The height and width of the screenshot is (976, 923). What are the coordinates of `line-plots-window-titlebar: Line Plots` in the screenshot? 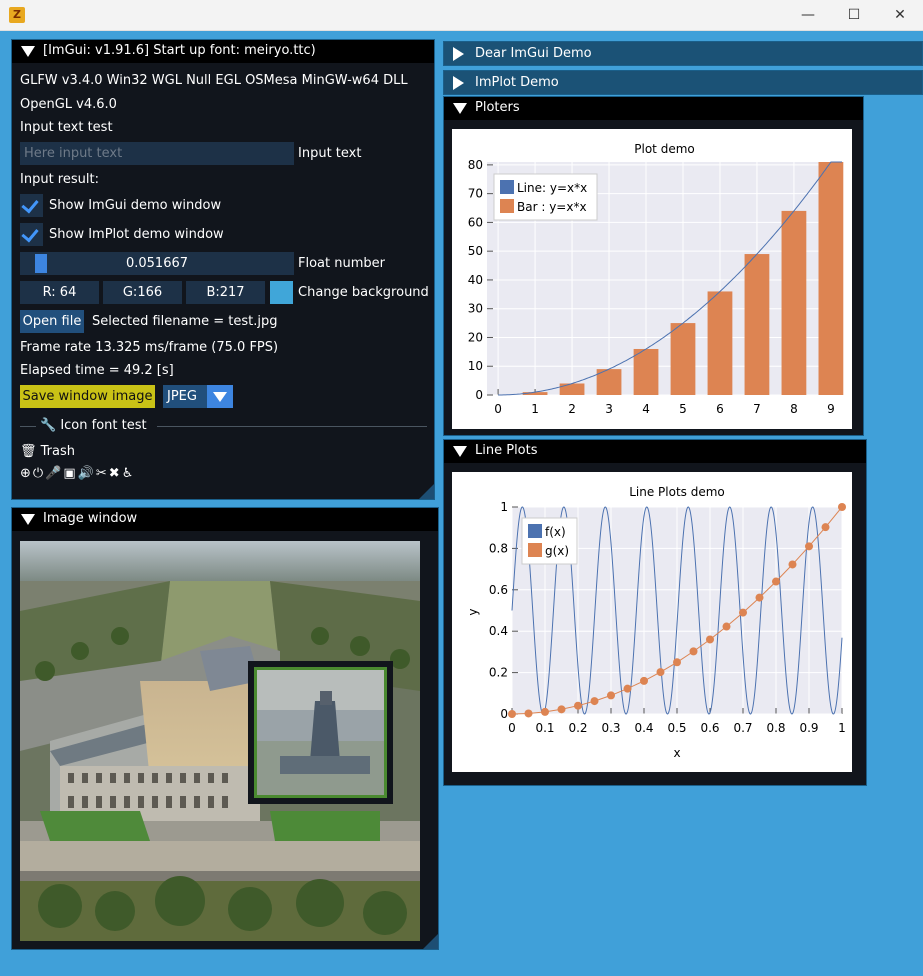 It's located at (655, 451).